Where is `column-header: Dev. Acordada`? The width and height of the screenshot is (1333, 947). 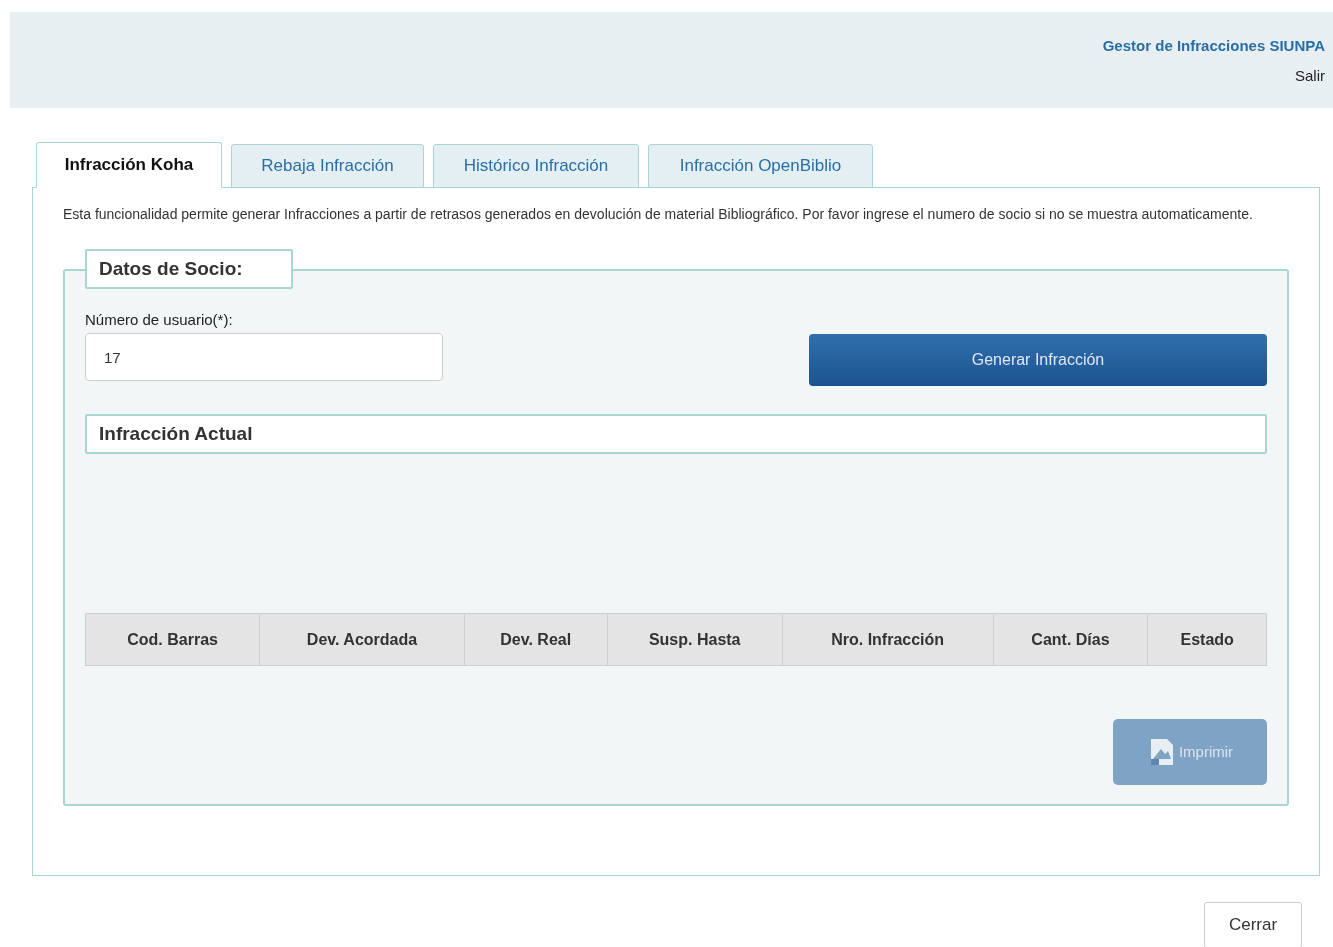
column-header: Dev. Acordada is located at coordinates (362, 639).